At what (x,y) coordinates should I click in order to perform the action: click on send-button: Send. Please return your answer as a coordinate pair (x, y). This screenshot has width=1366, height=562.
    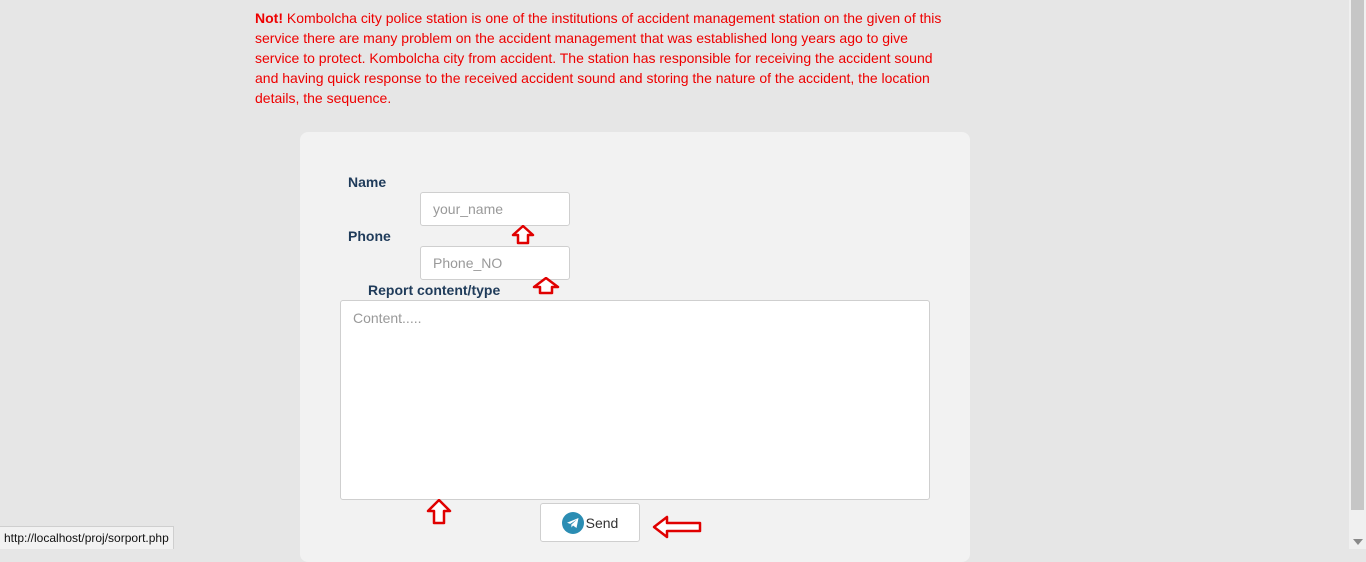
    Looking at the image, I should click on (590, 522).